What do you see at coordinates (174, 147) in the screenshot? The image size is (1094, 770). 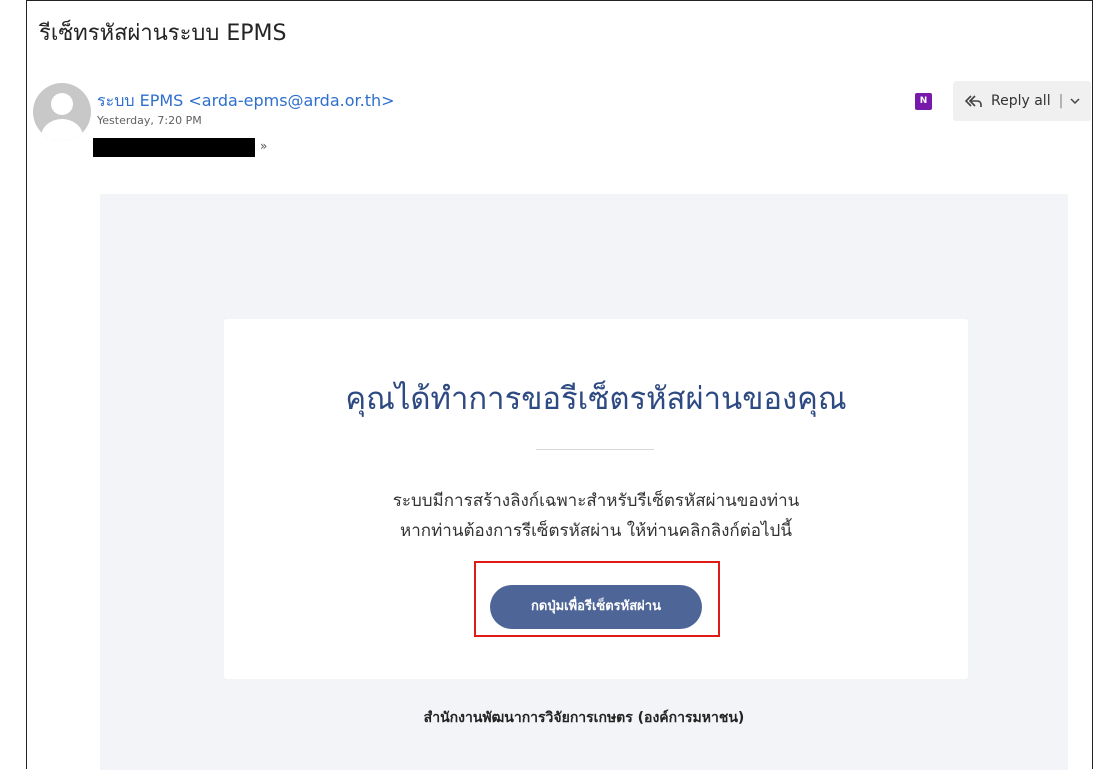 I see `redacted-recipient` at bounding box center [174, 147].